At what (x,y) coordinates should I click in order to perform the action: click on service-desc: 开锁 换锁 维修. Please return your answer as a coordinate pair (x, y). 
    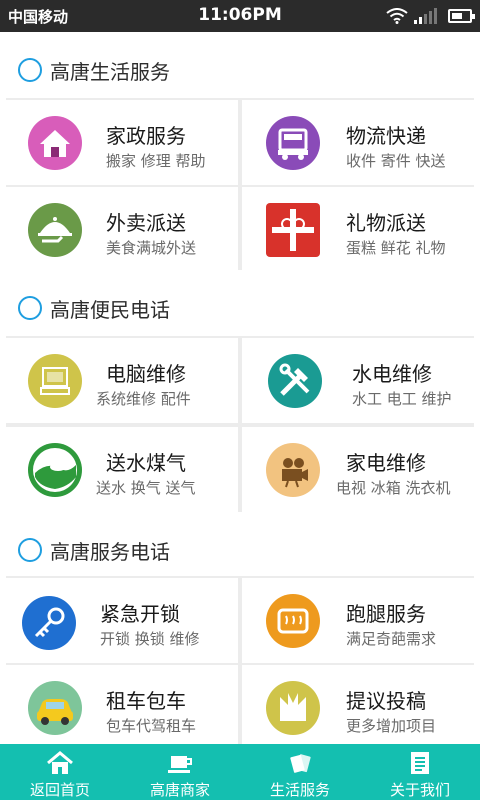
    Looking at the image, I should click on (150, 639).